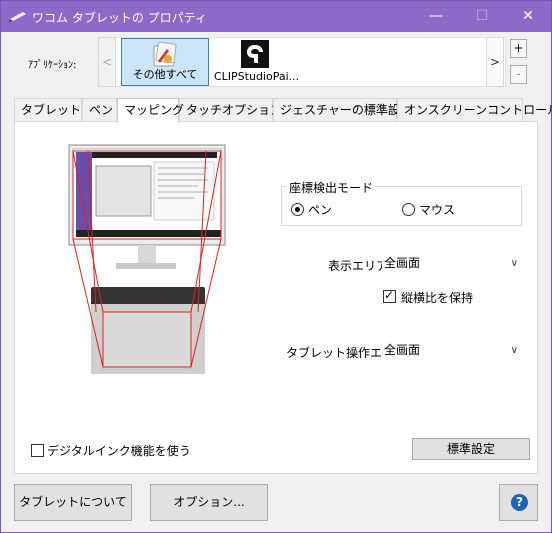  What do you see at coordinates (402, 263) in the screenshot?
I see `display-area-value: 全画面` at bounding box center [402, 263].